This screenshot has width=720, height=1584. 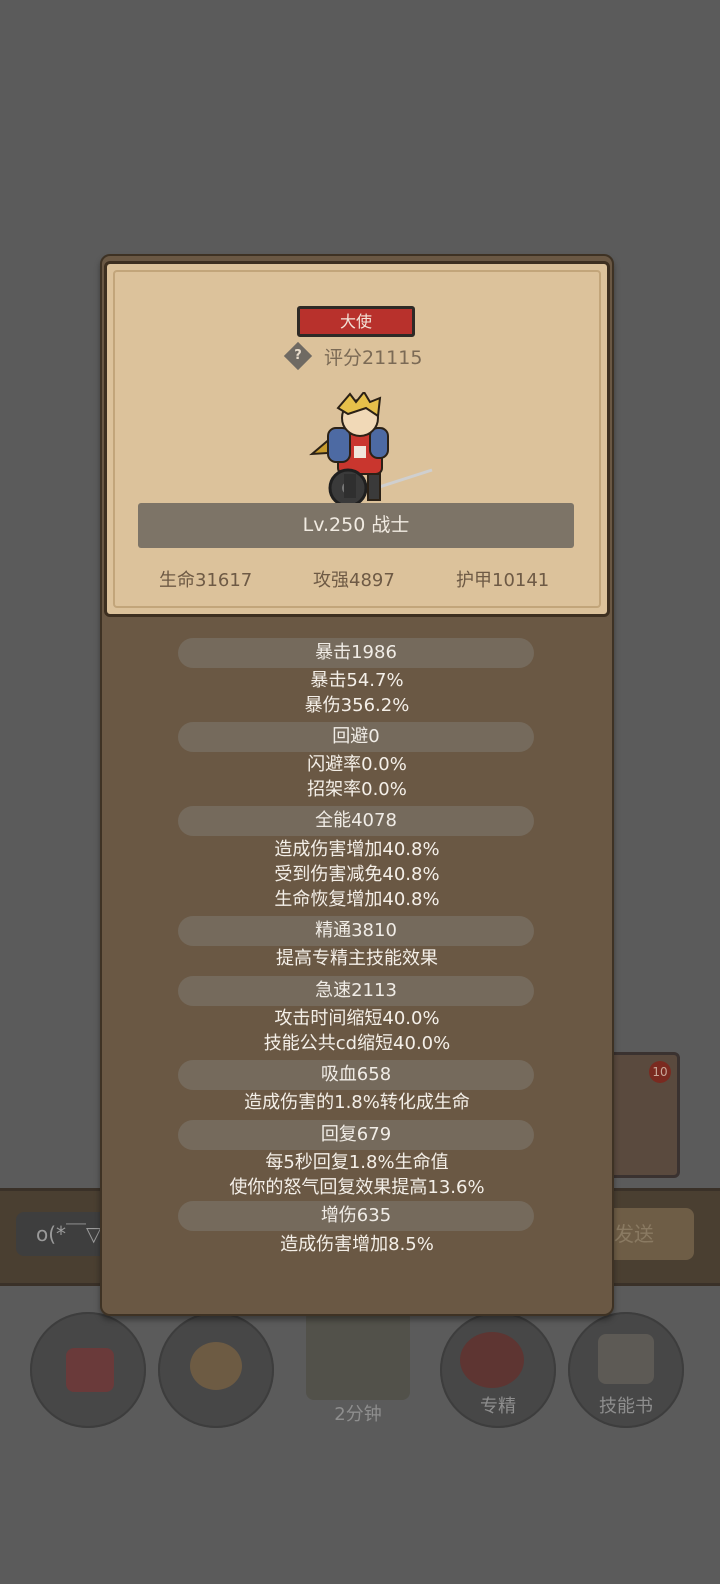 I want to click on attr-head-regen: 回复679, so click(x=356, y=1135).